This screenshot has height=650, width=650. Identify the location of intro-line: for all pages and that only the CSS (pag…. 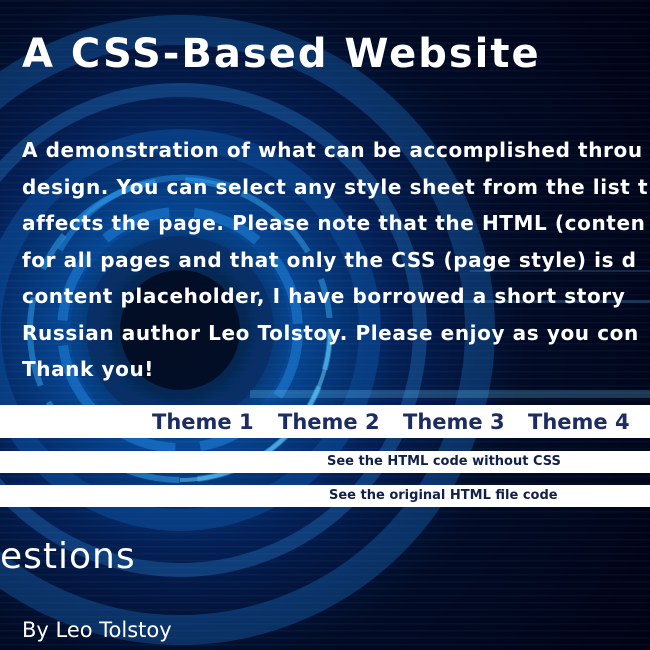
(329, 259).